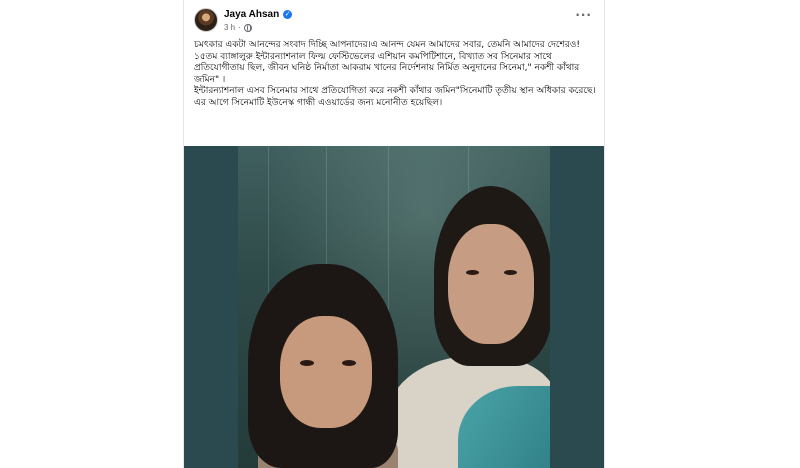 The height and width of the screenshot is (468, 800). What do you see at coordinates (247, 27) in the screenshot?
I see `globe-icon` at bounding box center [247, 27].